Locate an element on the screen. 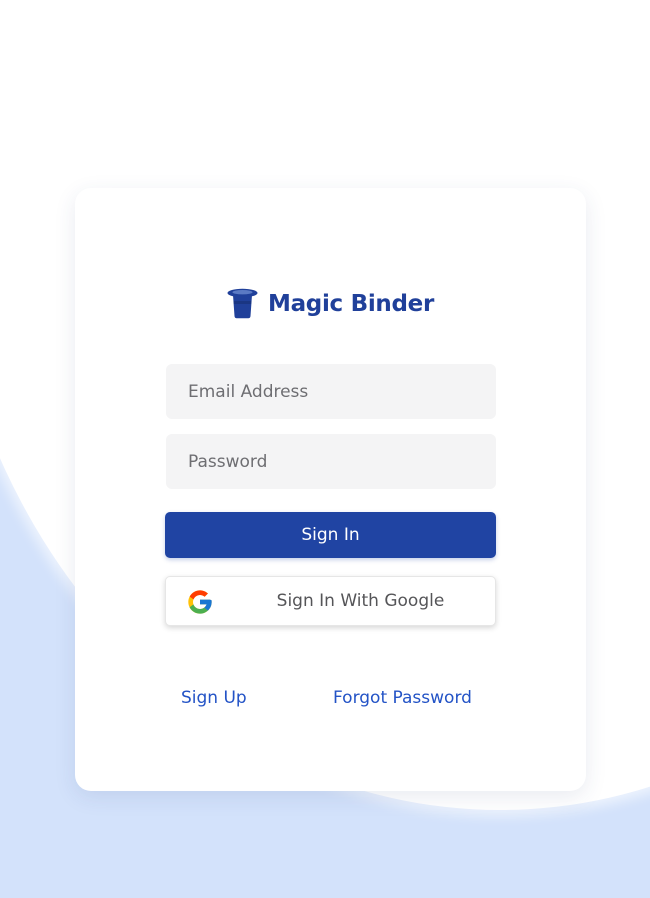 This screenshot has width=650, height=898. google-g-icon is located at coordinates (200, 602).